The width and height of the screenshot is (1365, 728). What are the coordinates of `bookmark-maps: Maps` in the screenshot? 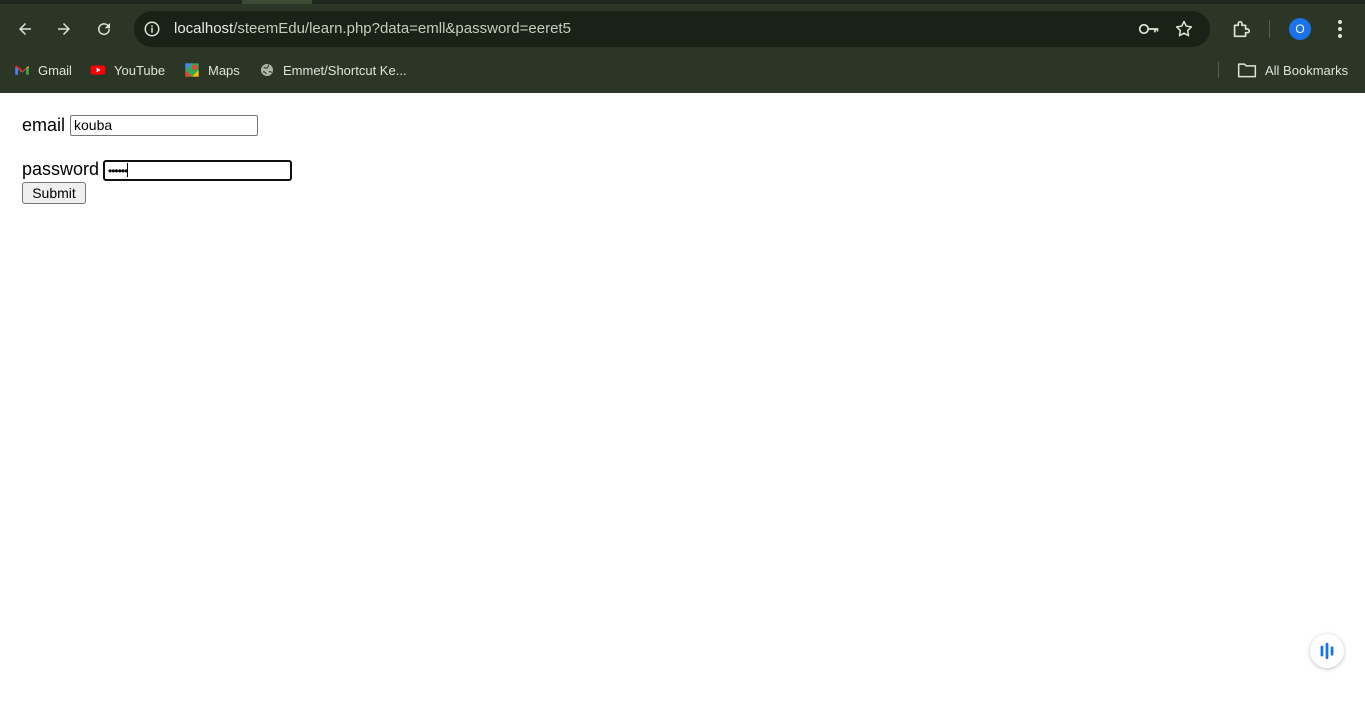 It's located at (212, 70).